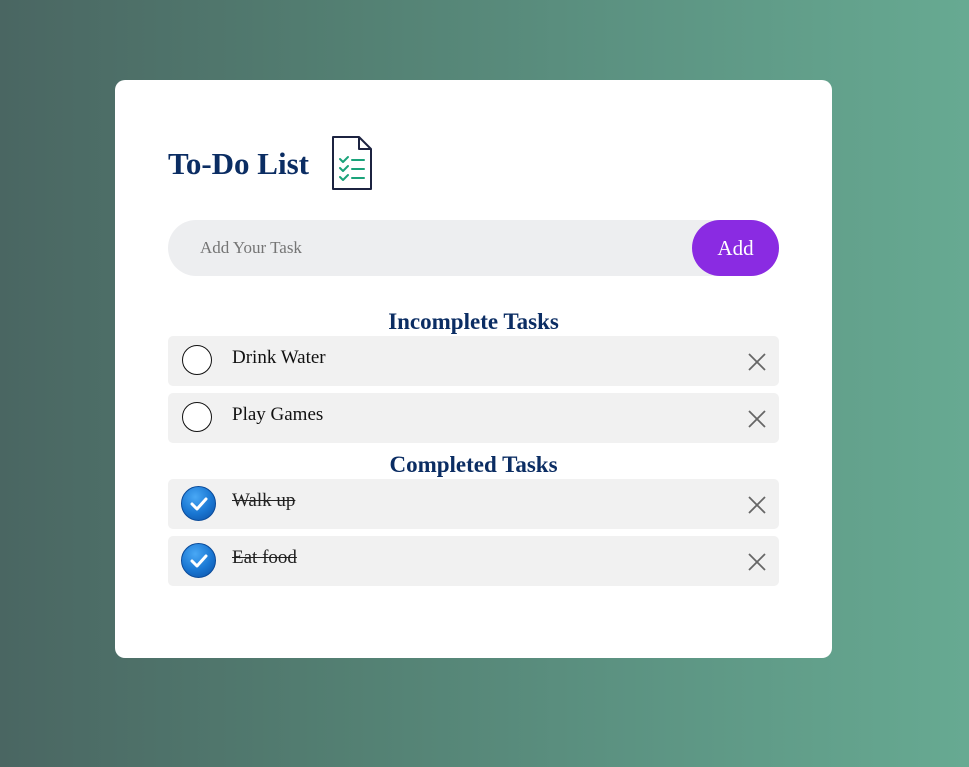 The height and width of the screenshot is (767, 969). What do you see at coordinates (473, 464) in the screenshot?
I see `completed-tasks-heading: Completed Tasks` at bounding box center [473, 464].